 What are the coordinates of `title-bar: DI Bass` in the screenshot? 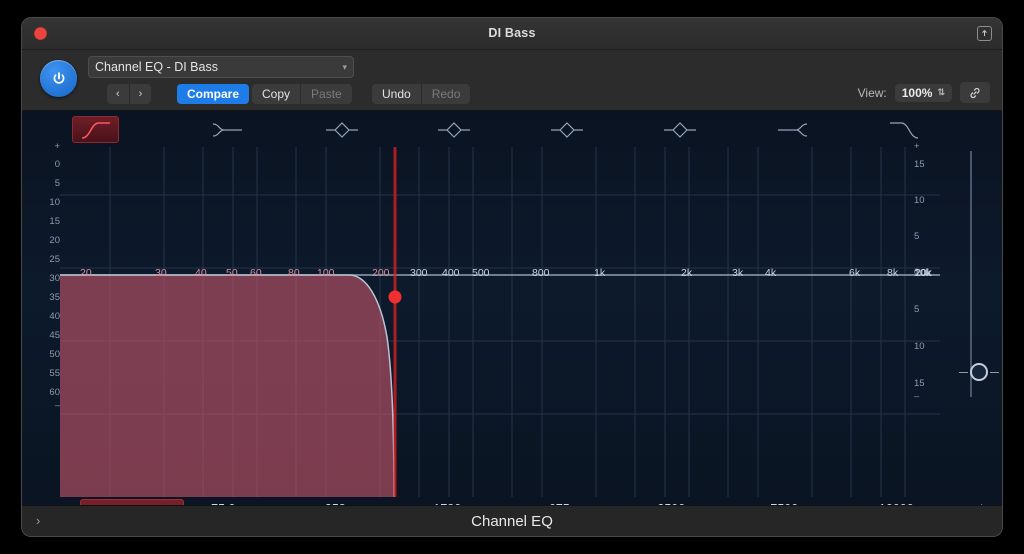 It's located at (512, 34).